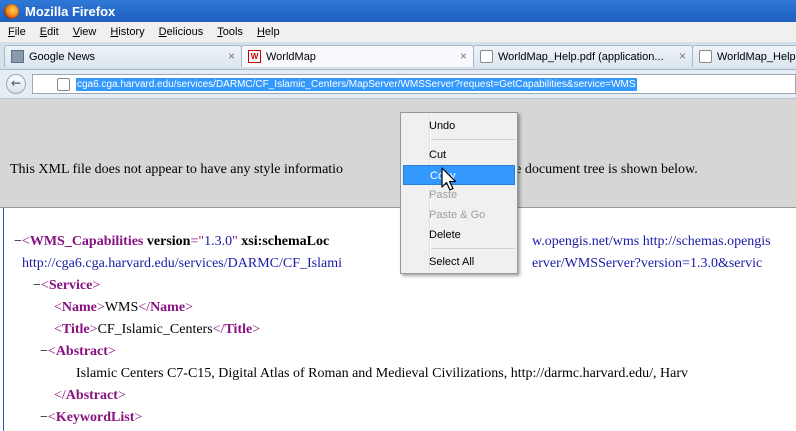  What do you see at coordinates (398, 11) in the screenshot?
I see `window-titlebar: Mozilla Firefox` at bounding box center [398, 11].